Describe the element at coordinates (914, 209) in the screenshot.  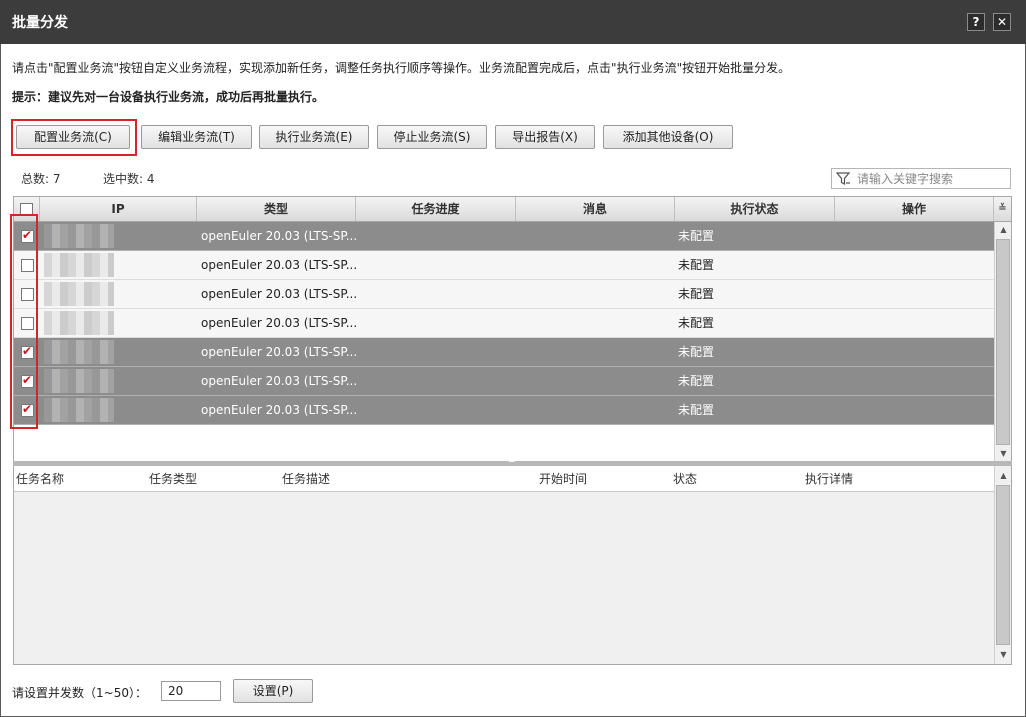
I see `col-action: 操作` at that location.